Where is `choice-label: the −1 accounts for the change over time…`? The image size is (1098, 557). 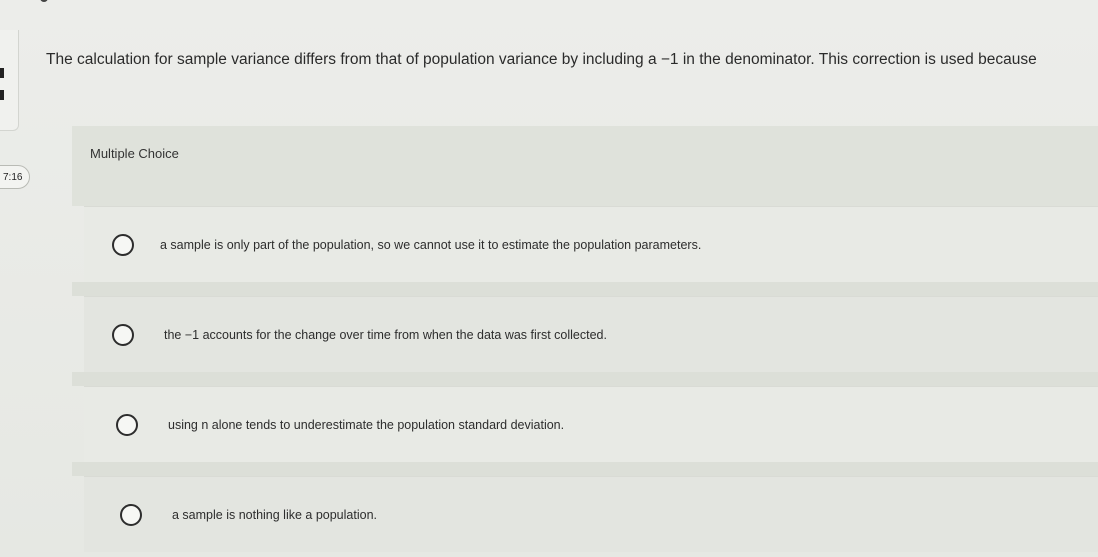 choice-label: the −1 accounts for the change over time… is located at coordinates (385, 334).